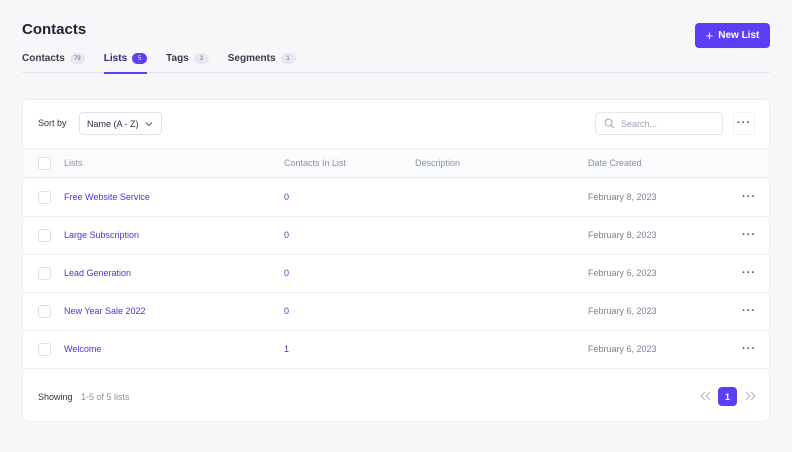 Image resolution: width=792 pixels, height=452 pixels. I want to click on list-name-link: Lead Generation, so click(97, 273).